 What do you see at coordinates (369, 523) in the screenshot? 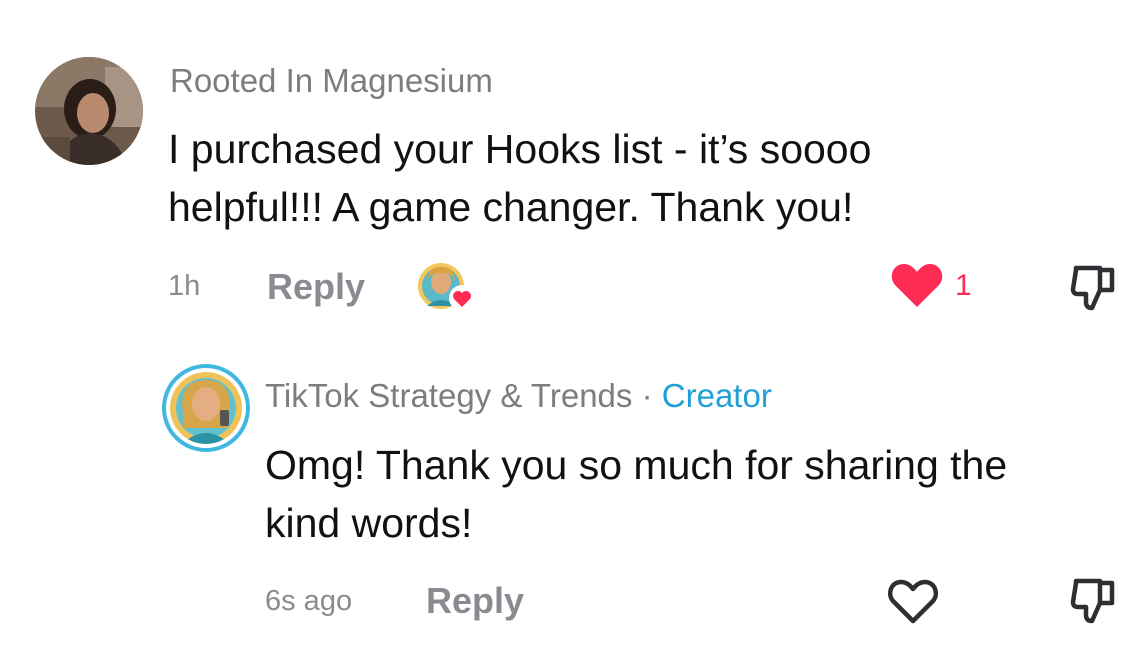
I see `comment-text-line: kind words!` at bounding box center [369, 523].